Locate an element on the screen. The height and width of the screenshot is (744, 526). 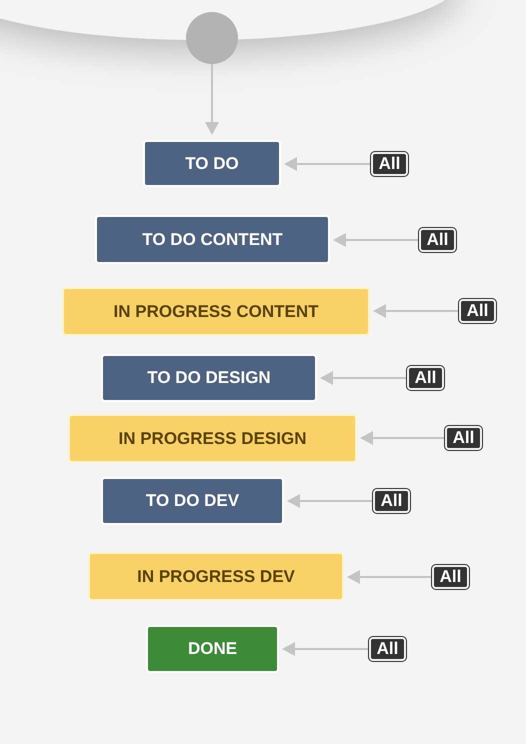
start-node is located at coordinates (212, 38).